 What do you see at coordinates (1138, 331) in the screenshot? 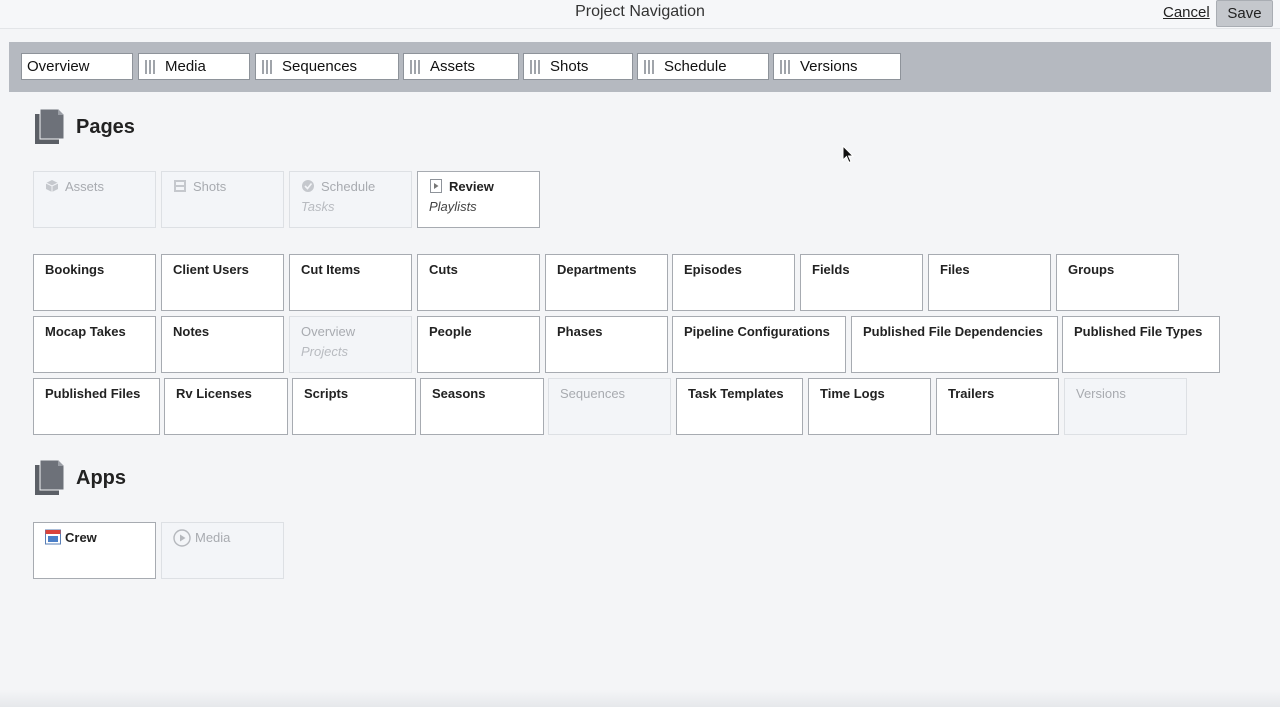
I see `page-card-name: Published File Types` at bounding box center [1138, 331].